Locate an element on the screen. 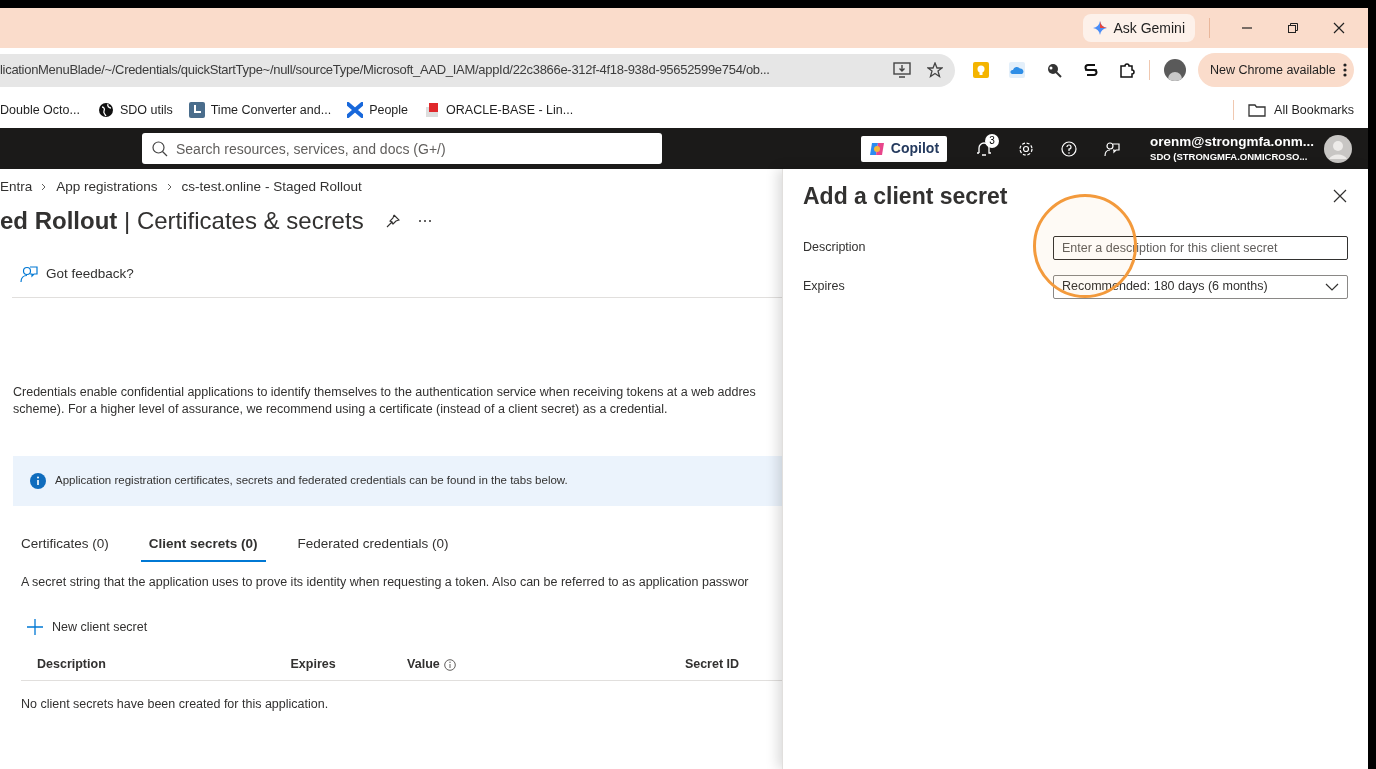 This screenshot has width=1376, height=769. column-header: Expires is located at coordinates (313, 664).